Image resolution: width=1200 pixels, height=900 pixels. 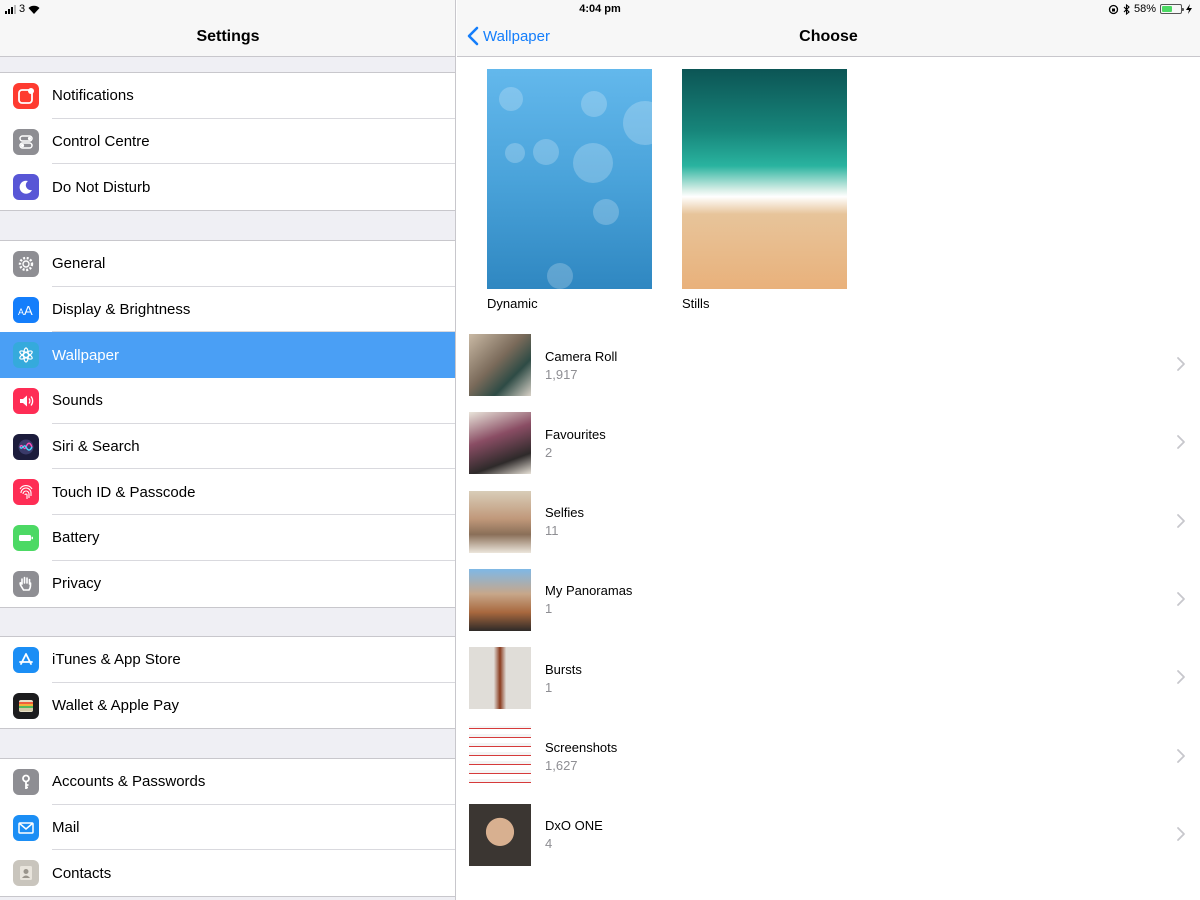 I want to click on settings-item-mail: Mail, so click(x=227, y=828).